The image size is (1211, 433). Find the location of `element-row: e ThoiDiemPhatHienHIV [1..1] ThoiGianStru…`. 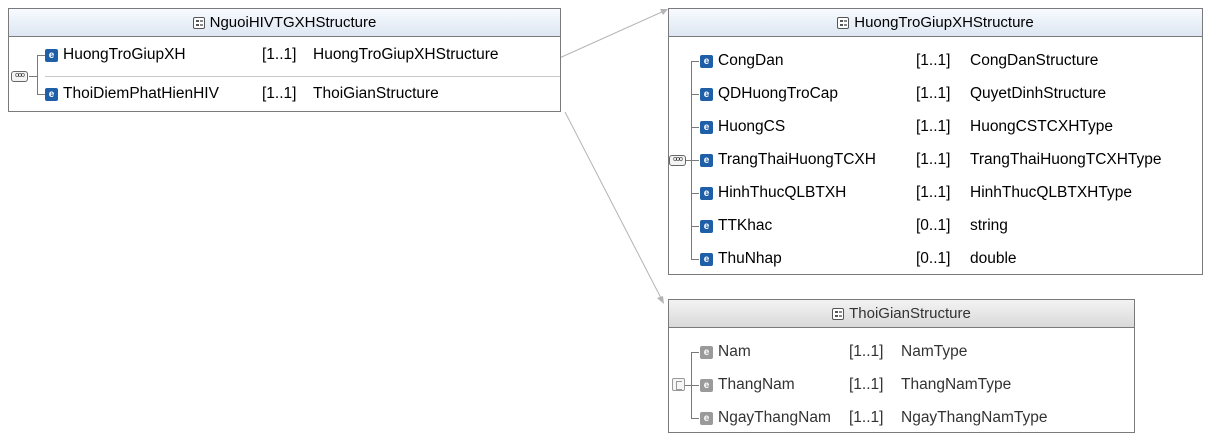

element-row: e ThoiDiemPhatHienHIV [1..1] ThoiGianStru… is located at coordinates (284, 94).